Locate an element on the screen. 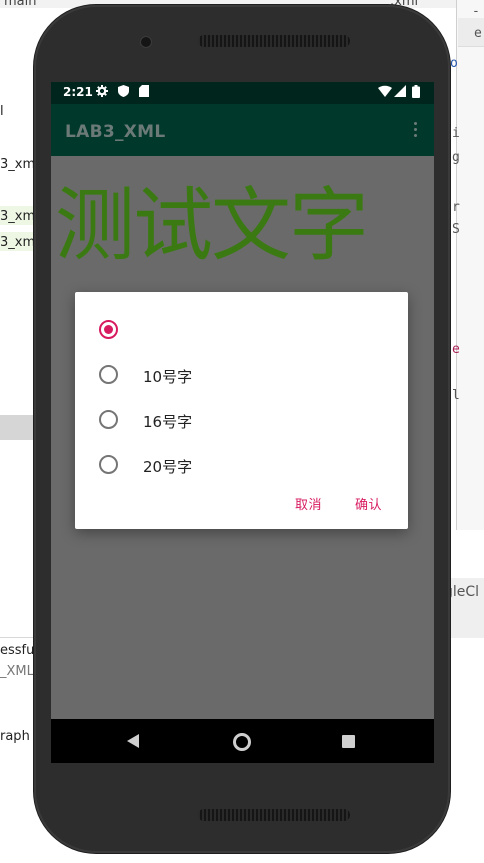 Image resolution: width=484 pixels, height=863 pixels. ide-right-glyph: o is located at coordinates (454, 63).